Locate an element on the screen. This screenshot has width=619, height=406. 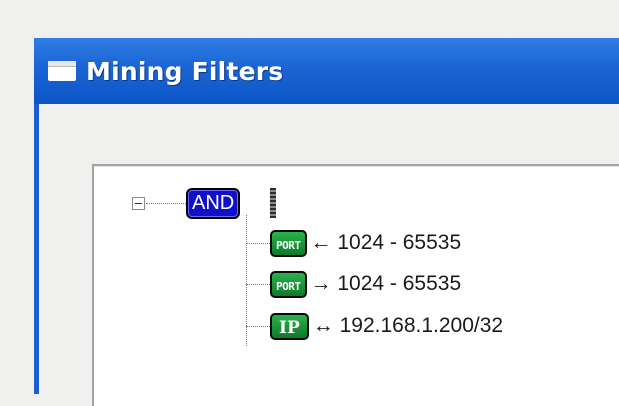
arrow-left-icon: ← is located at coordinates (321, 242).